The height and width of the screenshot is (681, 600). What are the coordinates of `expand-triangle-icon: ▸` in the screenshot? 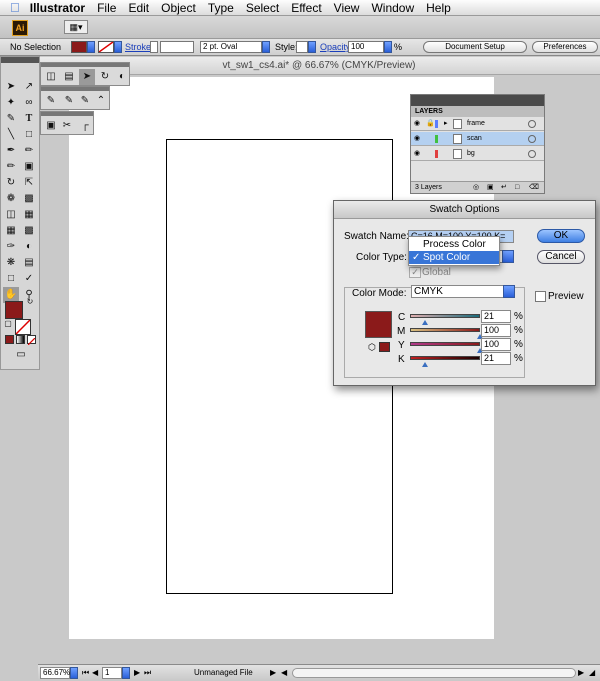 It's located at (446, 124).